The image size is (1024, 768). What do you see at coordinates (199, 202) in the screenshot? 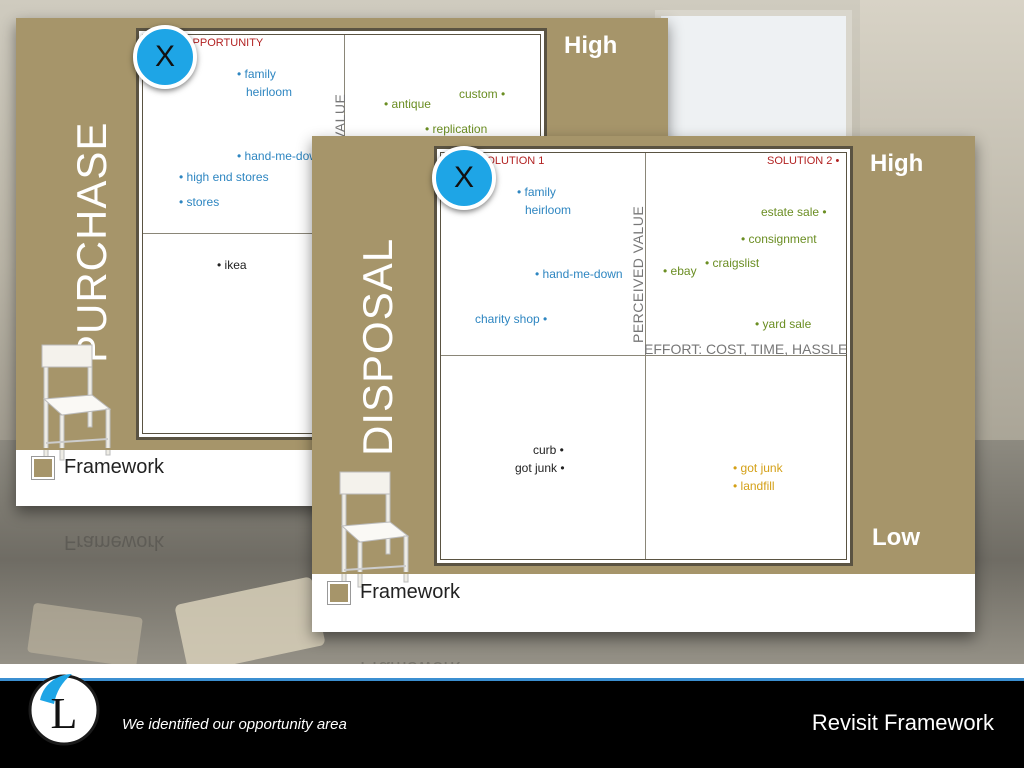
I see `point-label: • stores` at bounding box center [199, 202].